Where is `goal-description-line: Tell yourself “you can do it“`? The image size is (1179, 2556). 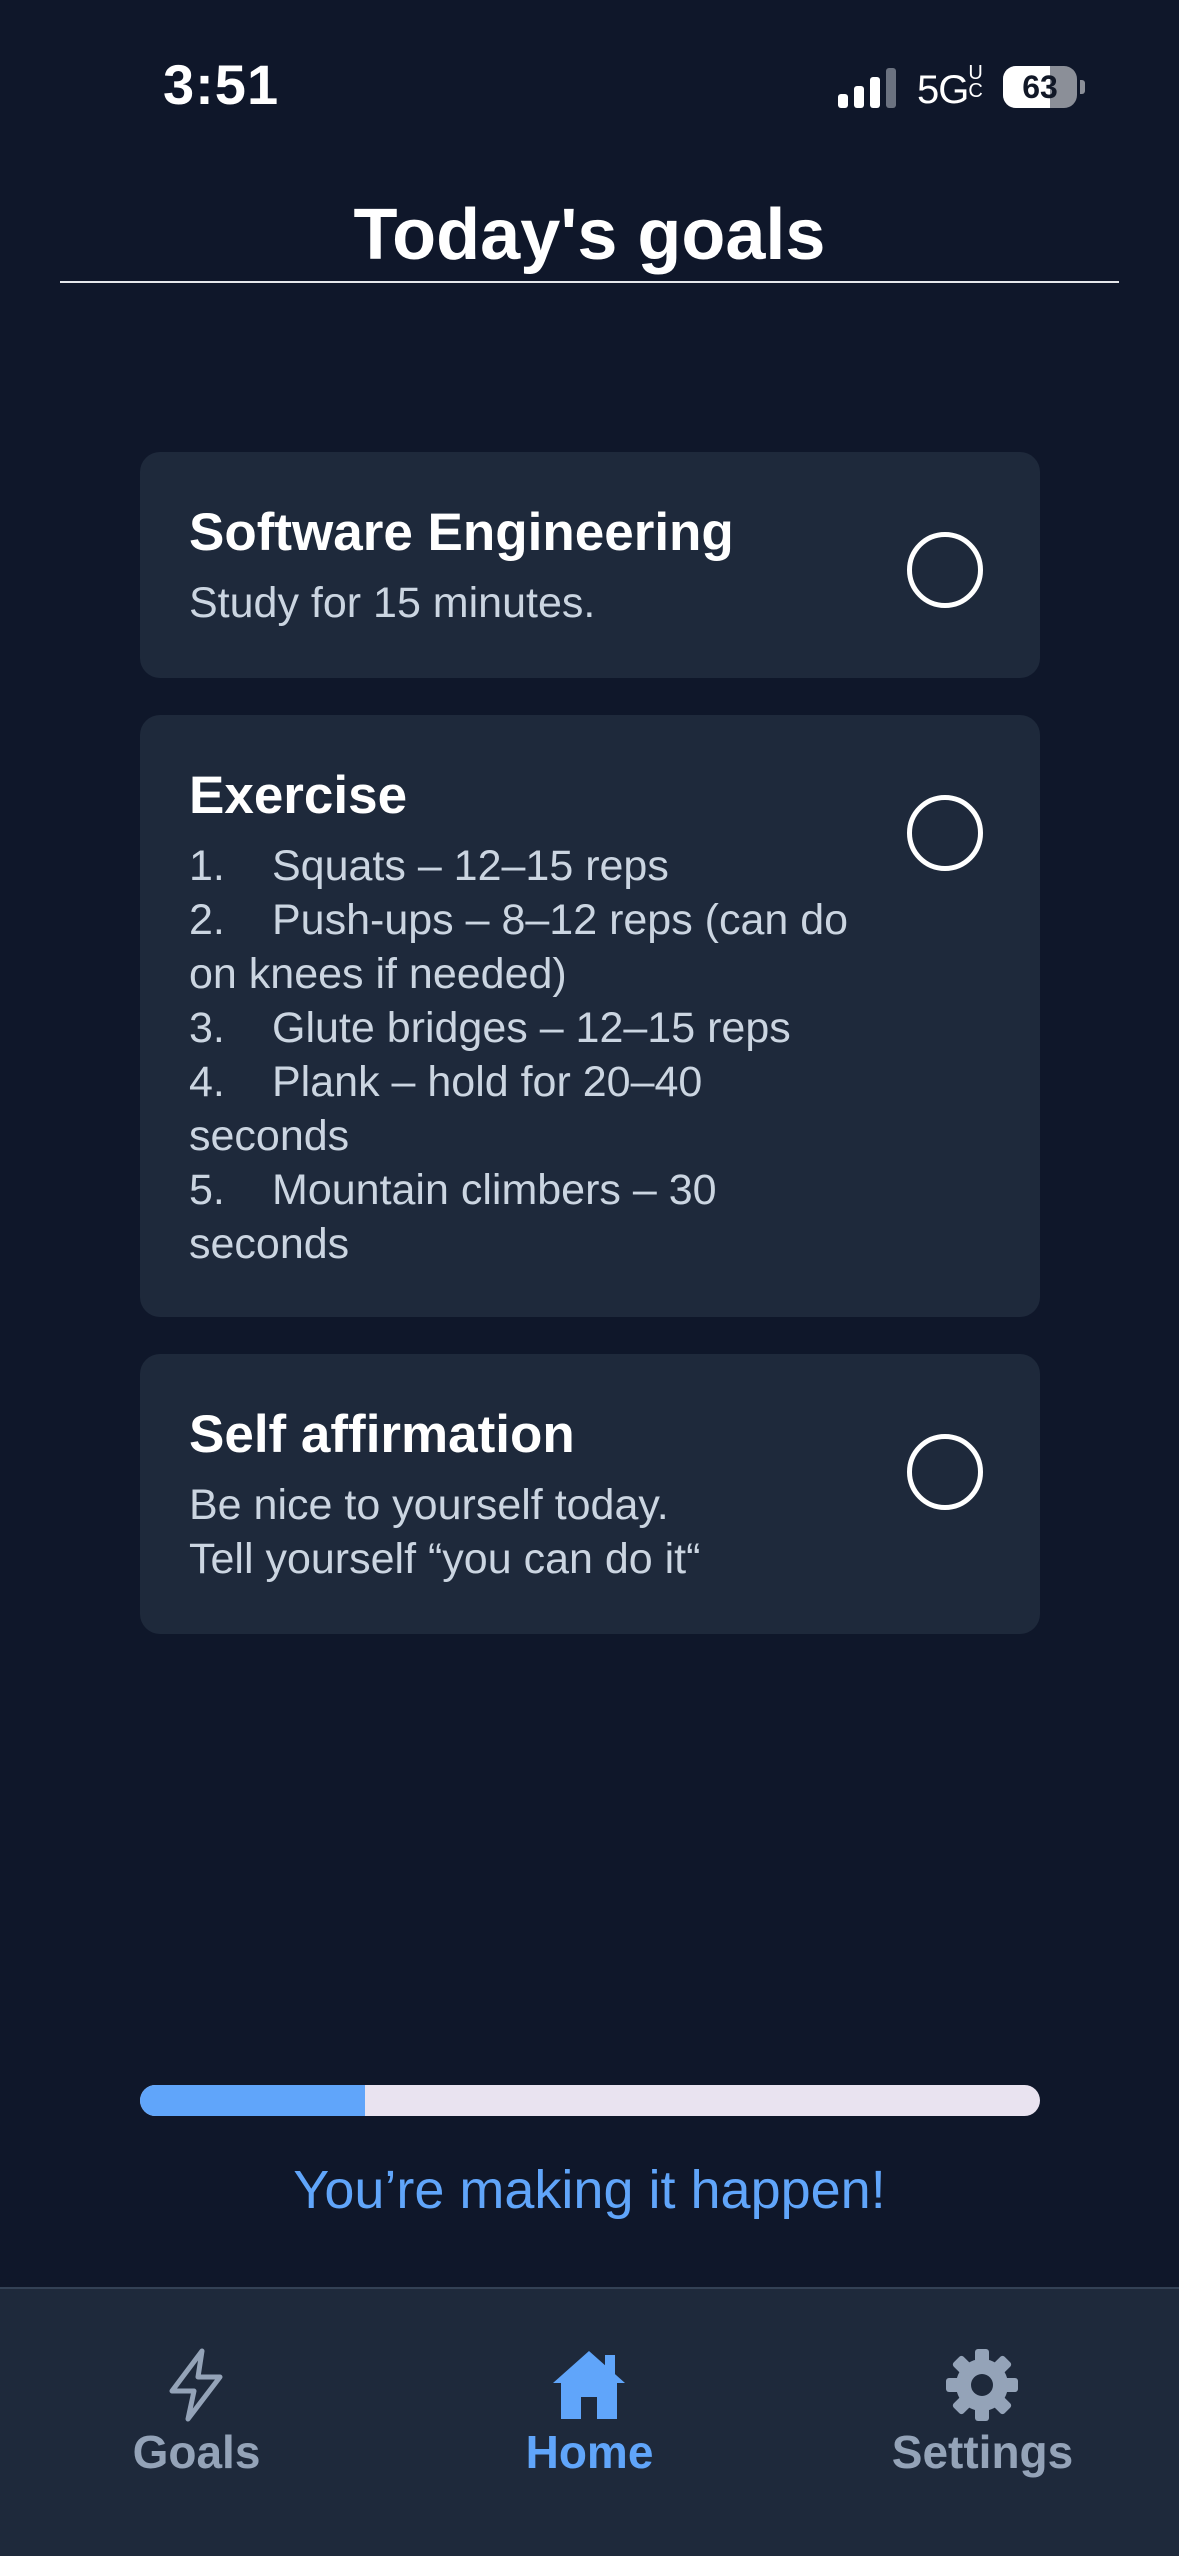
goal-description-line: Tell yourself “you can do it“ is located at coordinates (445, 1559).